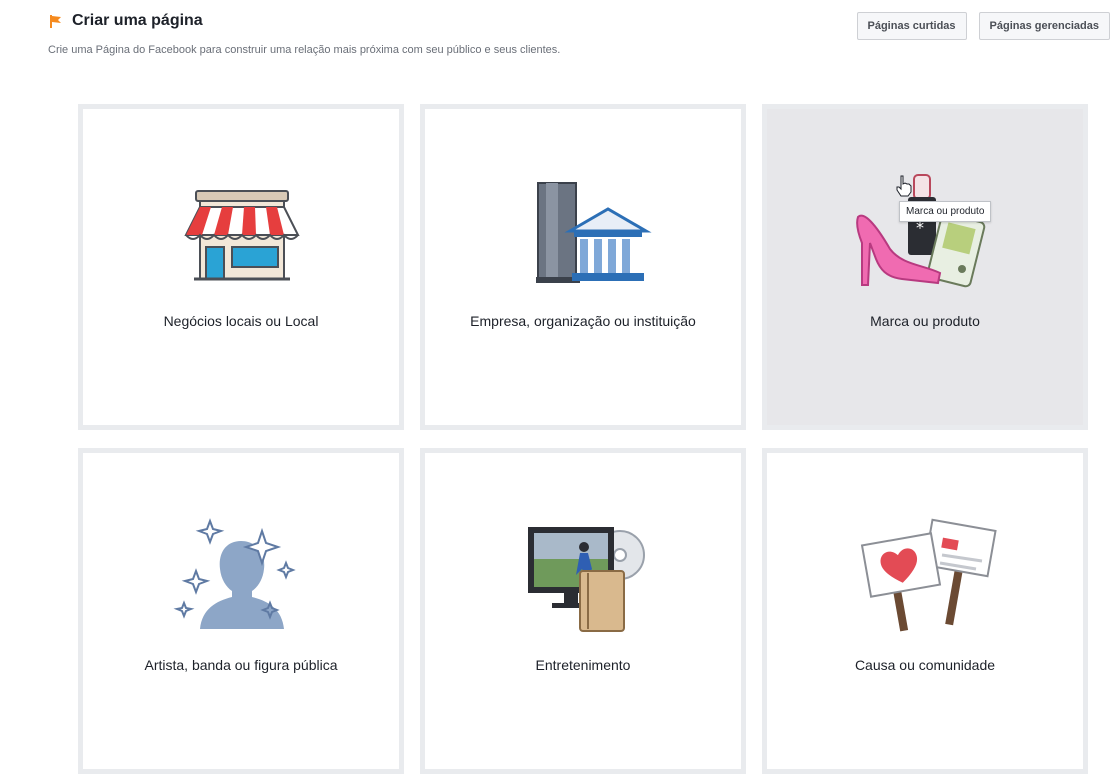 Image resolution: width=1110 pixels, height=782 pixels. What do you see at coordinates (242, 235) in the screenshot?
I see `storefront-icon` at bounding box center [242, 235].